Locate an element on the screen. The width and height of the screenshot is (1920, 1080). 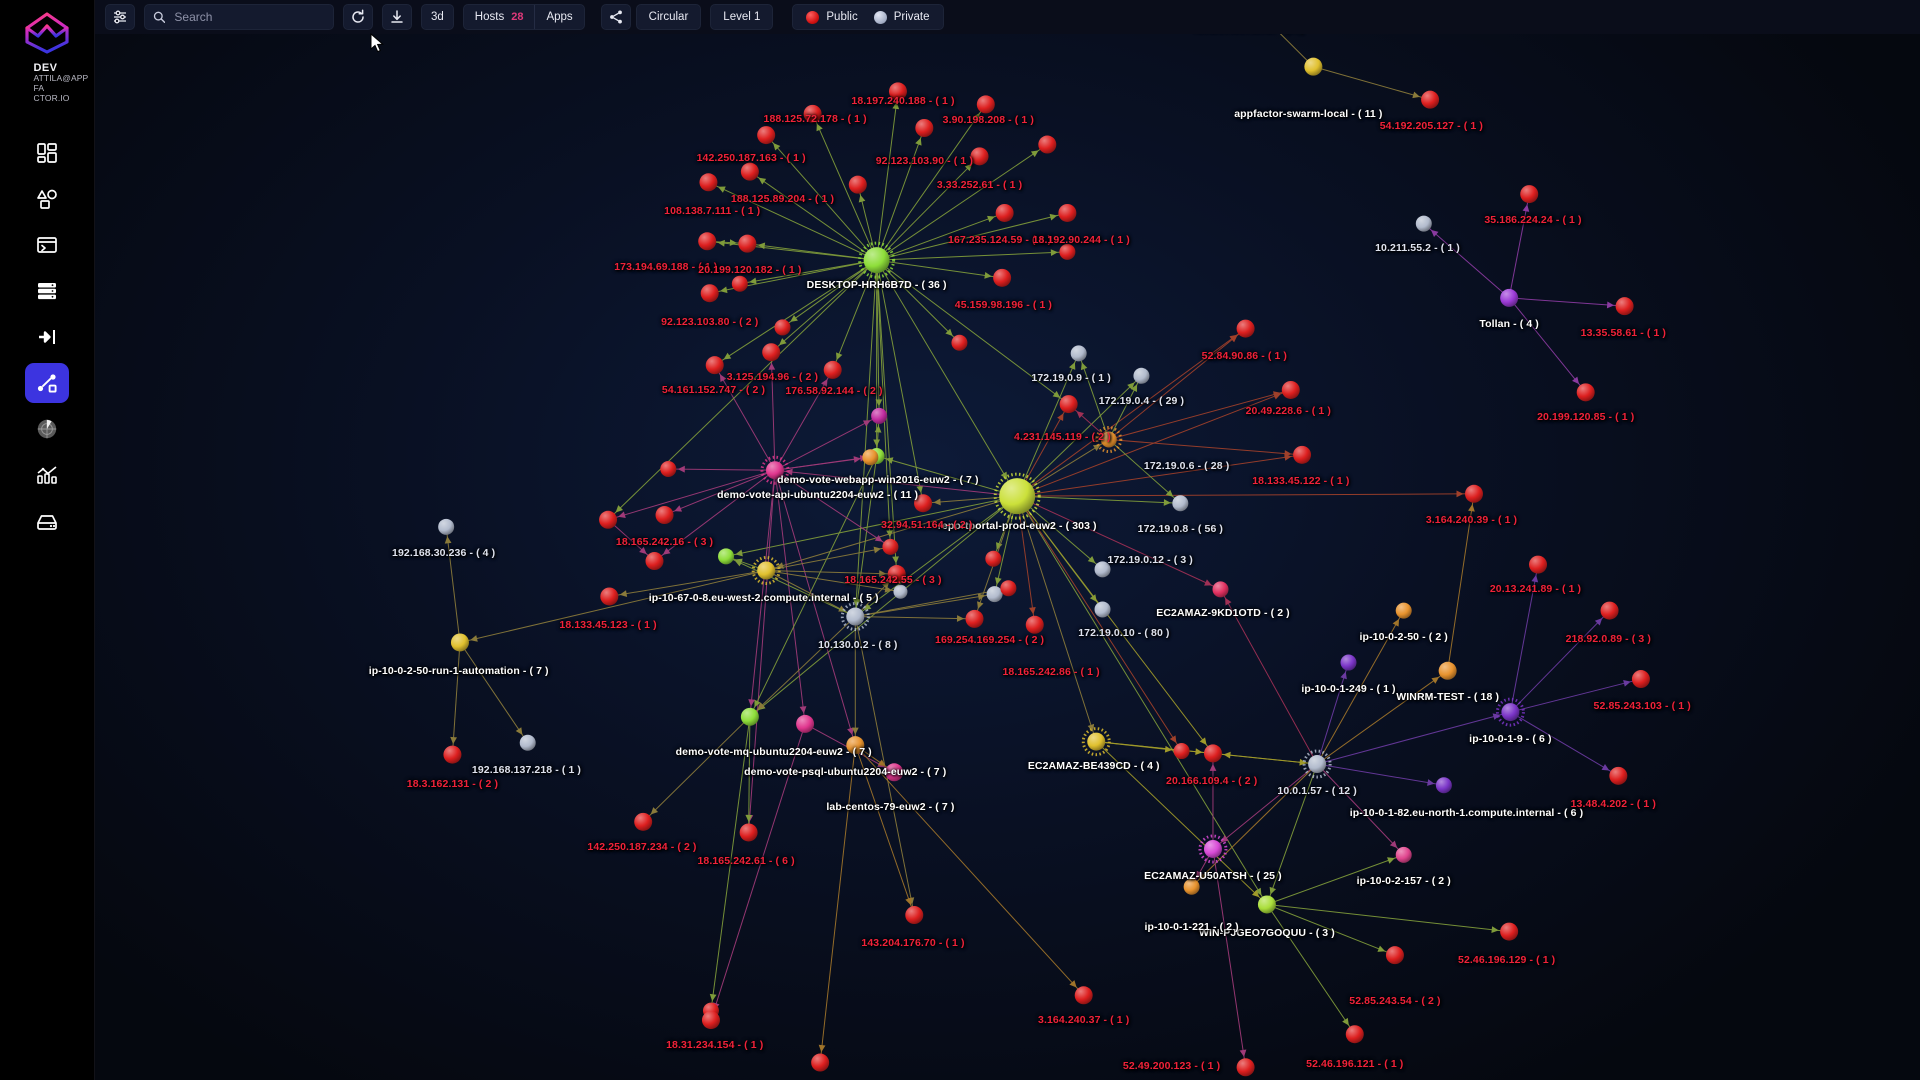
hosts-tab: Hosts 28 is located at coordinates (499, 17).